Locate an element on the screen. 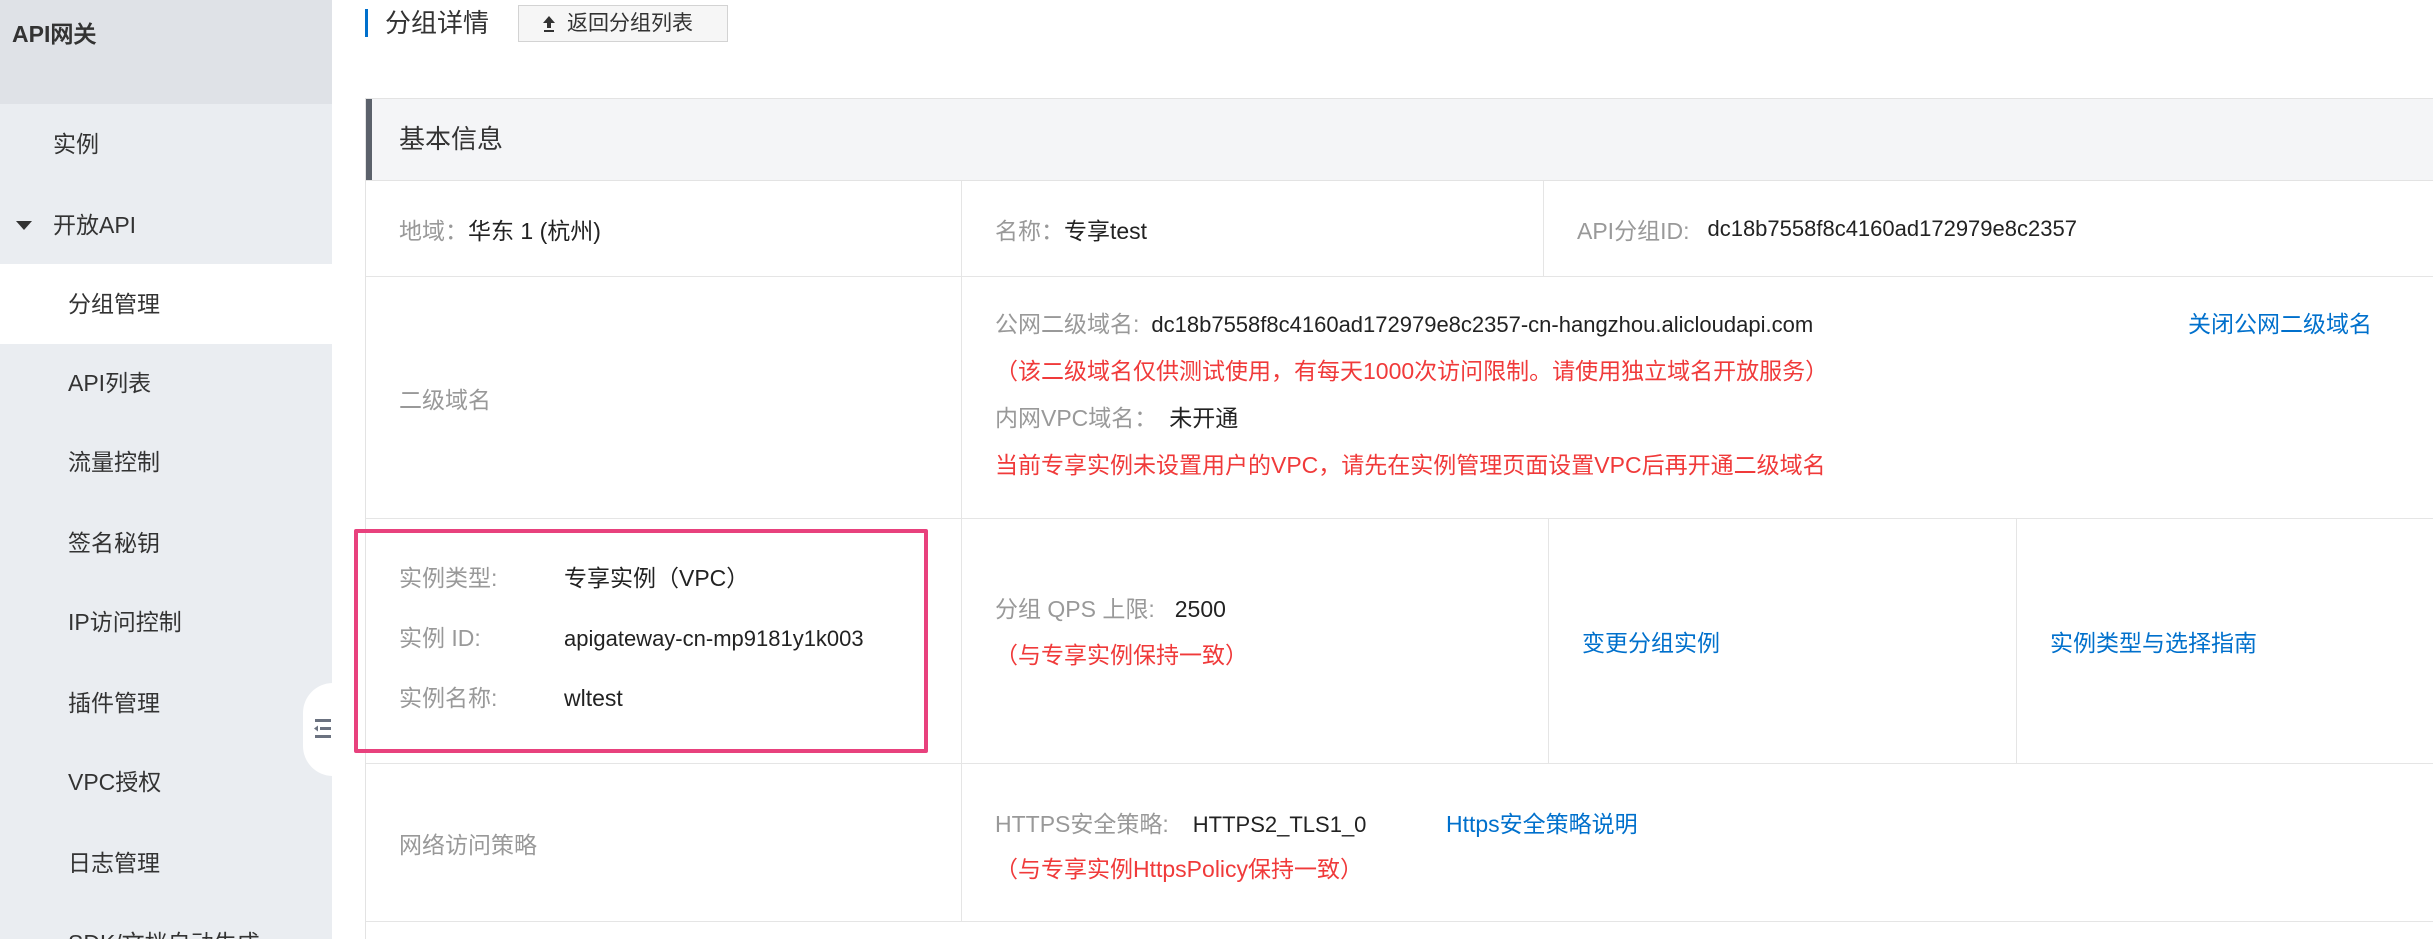 Image resolution: width=2433 pixels, height=939 pixels. instance-id-value: apigateway-cn-mp9181y1k003 is located at coordinates (714, 638).